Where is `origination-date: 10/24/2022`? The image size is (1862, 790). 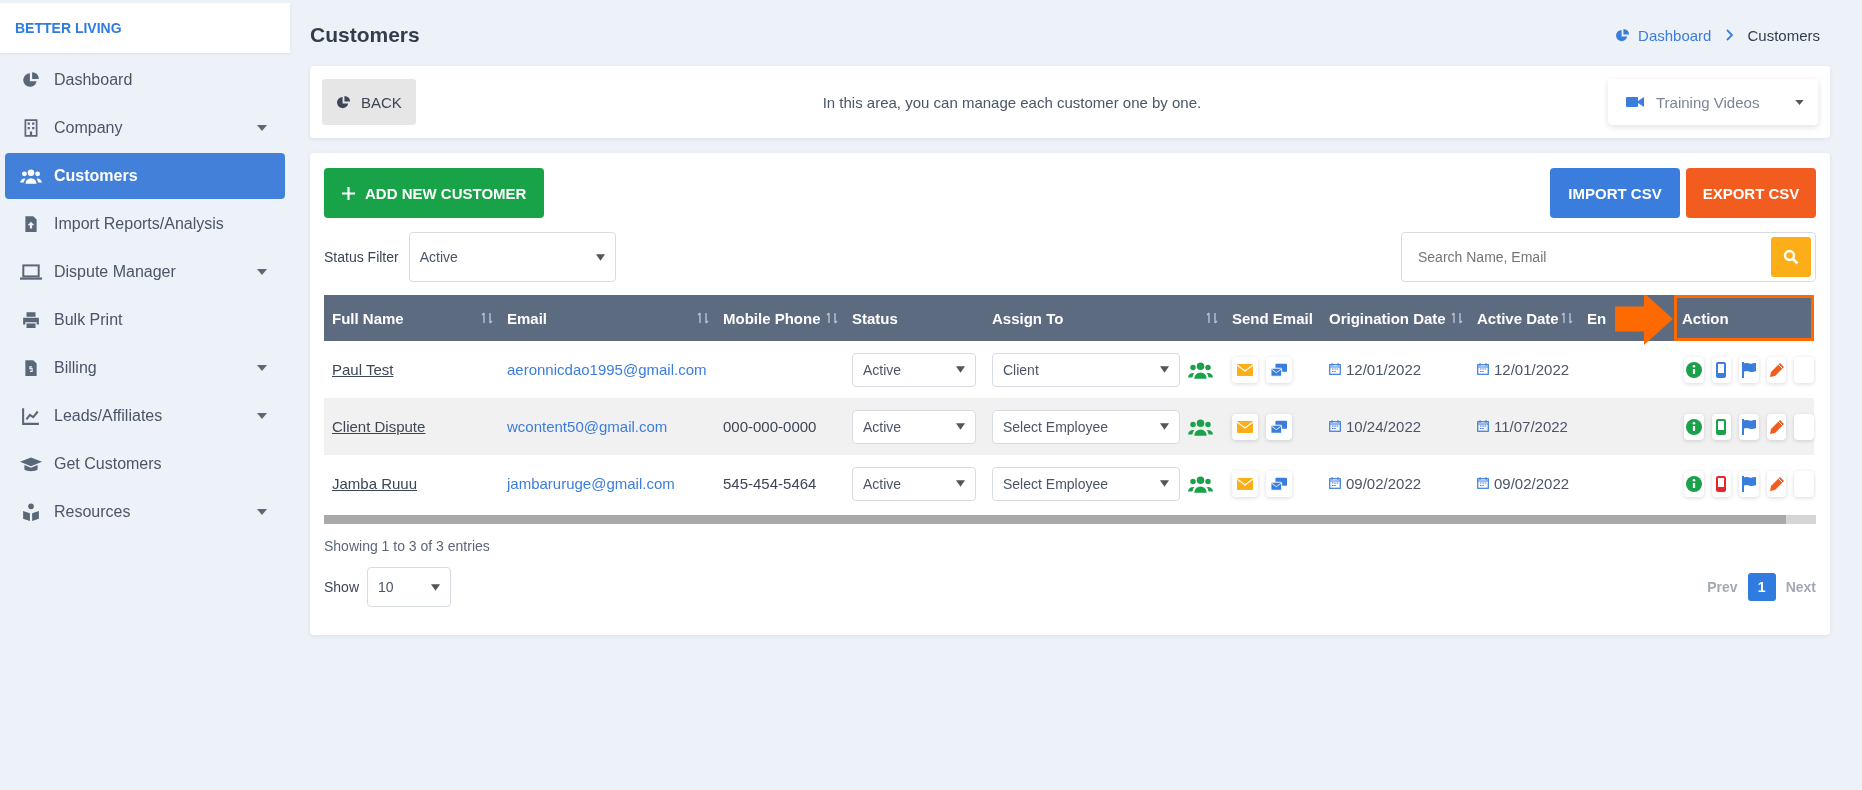
origination-date: 10/24/2022 is located at coordinates (1375, 426).